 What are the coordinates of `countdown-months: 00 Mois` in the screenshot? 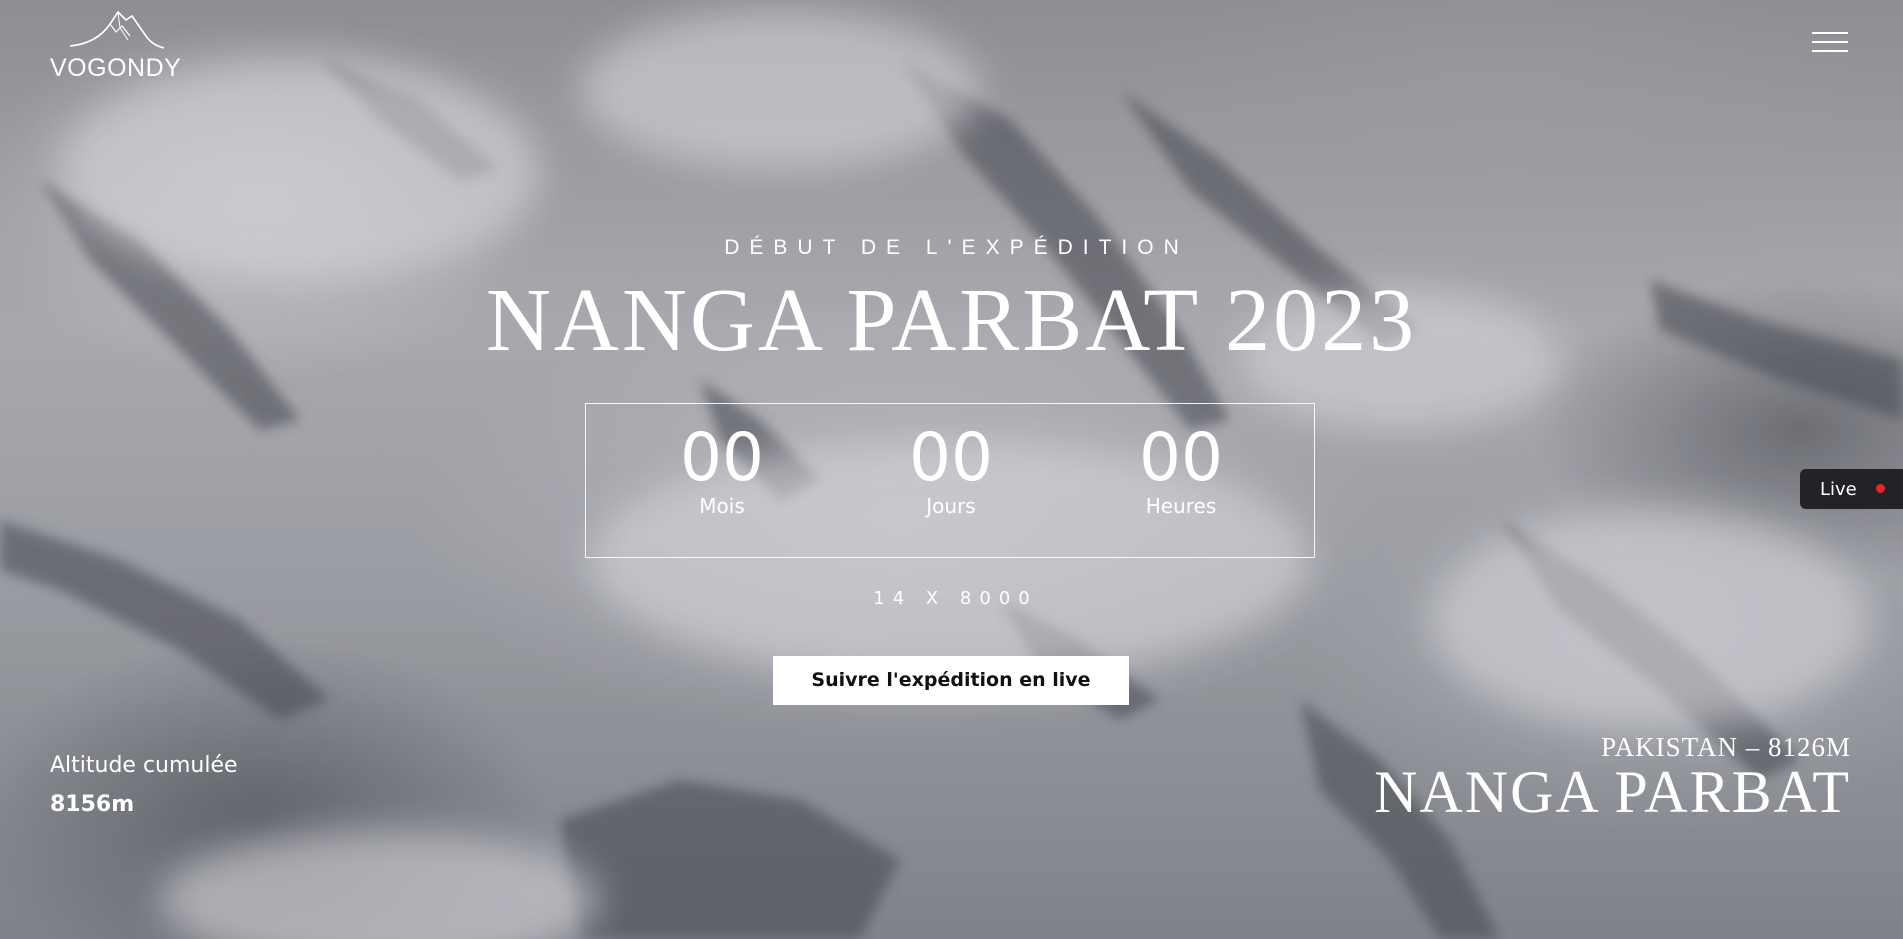 It's located at (722, 469).